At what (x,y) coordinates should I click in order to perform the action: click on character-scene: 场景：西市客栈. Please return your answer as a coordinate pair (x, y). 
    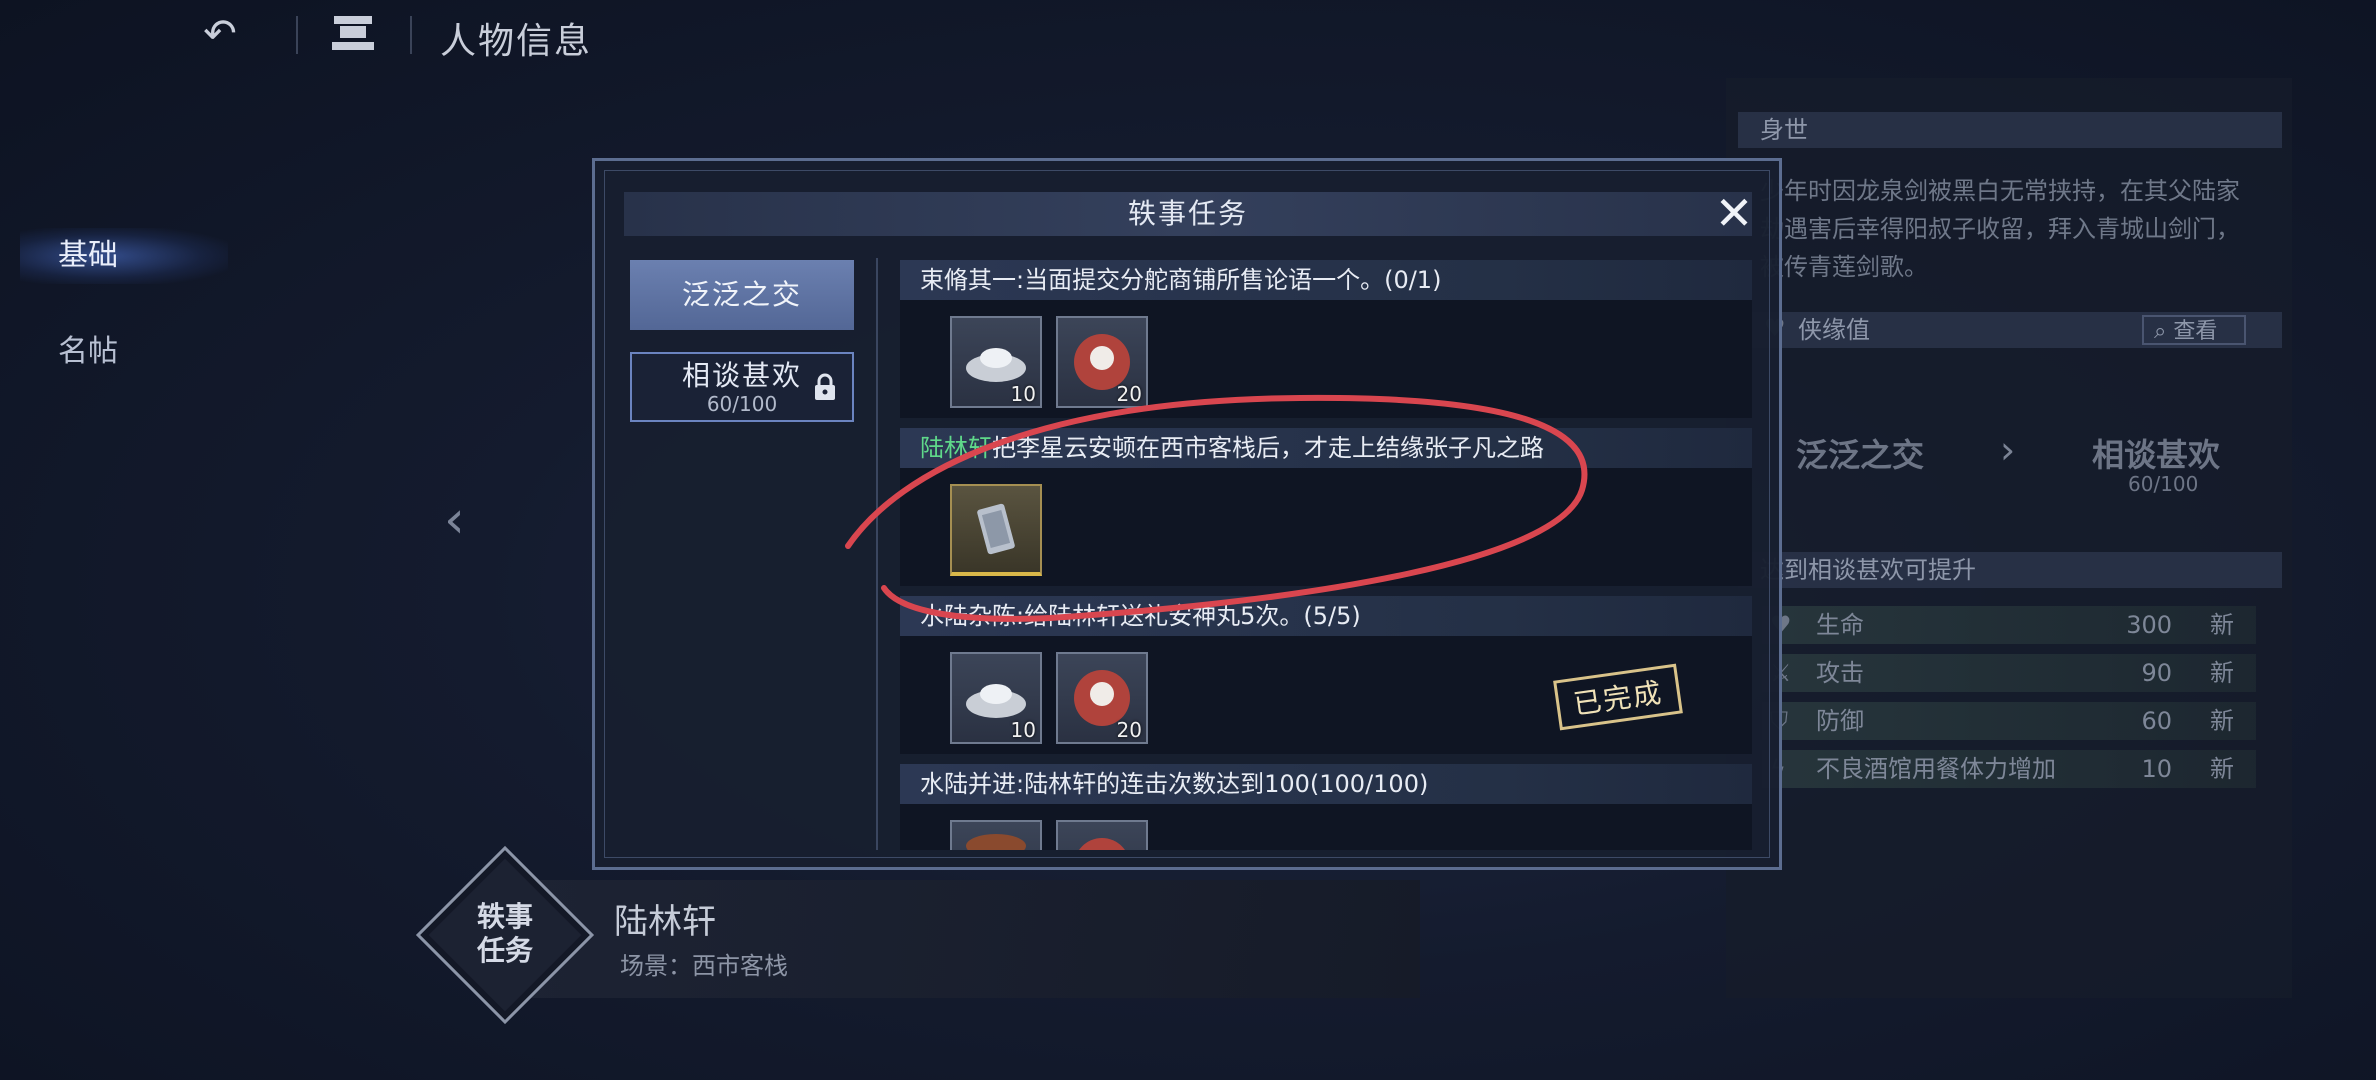
    Looking at the image, I should click on (704, 966).